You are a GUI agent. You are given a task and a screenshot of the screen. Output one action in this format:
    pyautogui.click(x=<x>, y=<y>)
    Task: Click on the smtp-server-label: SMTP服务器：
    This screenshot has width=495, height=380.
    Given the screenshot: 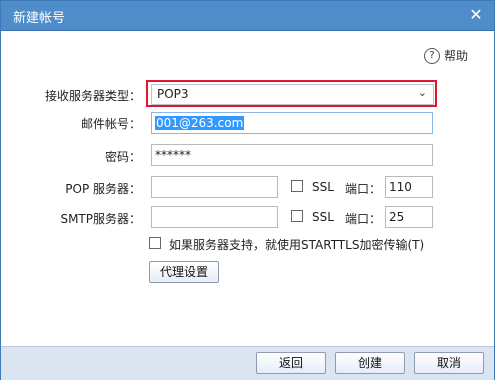 What is the action you would take?
    pyautogui.click(x=100, y=219)
    